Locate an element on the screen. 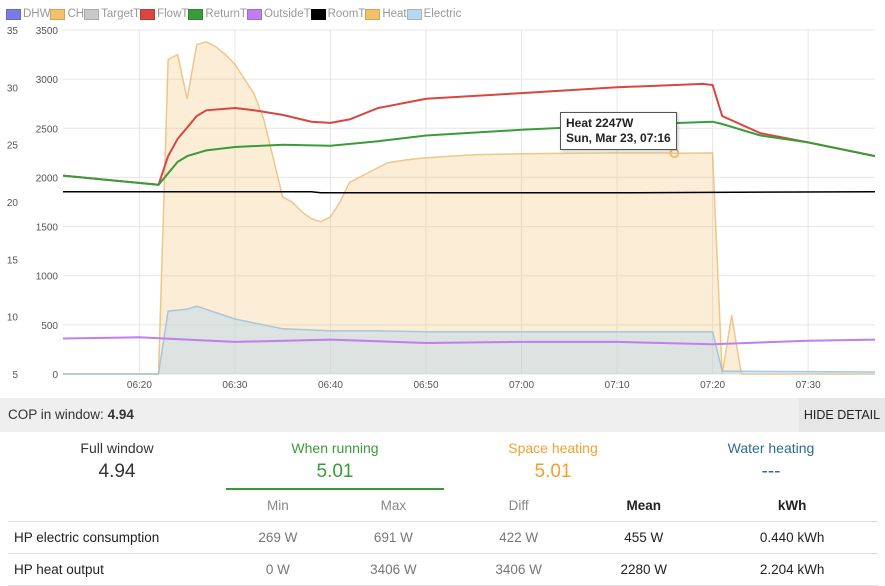 Image resolution: width=885 pixels, height=586 pixels. row-diff: 422 W is located at coordinates (519, 537).